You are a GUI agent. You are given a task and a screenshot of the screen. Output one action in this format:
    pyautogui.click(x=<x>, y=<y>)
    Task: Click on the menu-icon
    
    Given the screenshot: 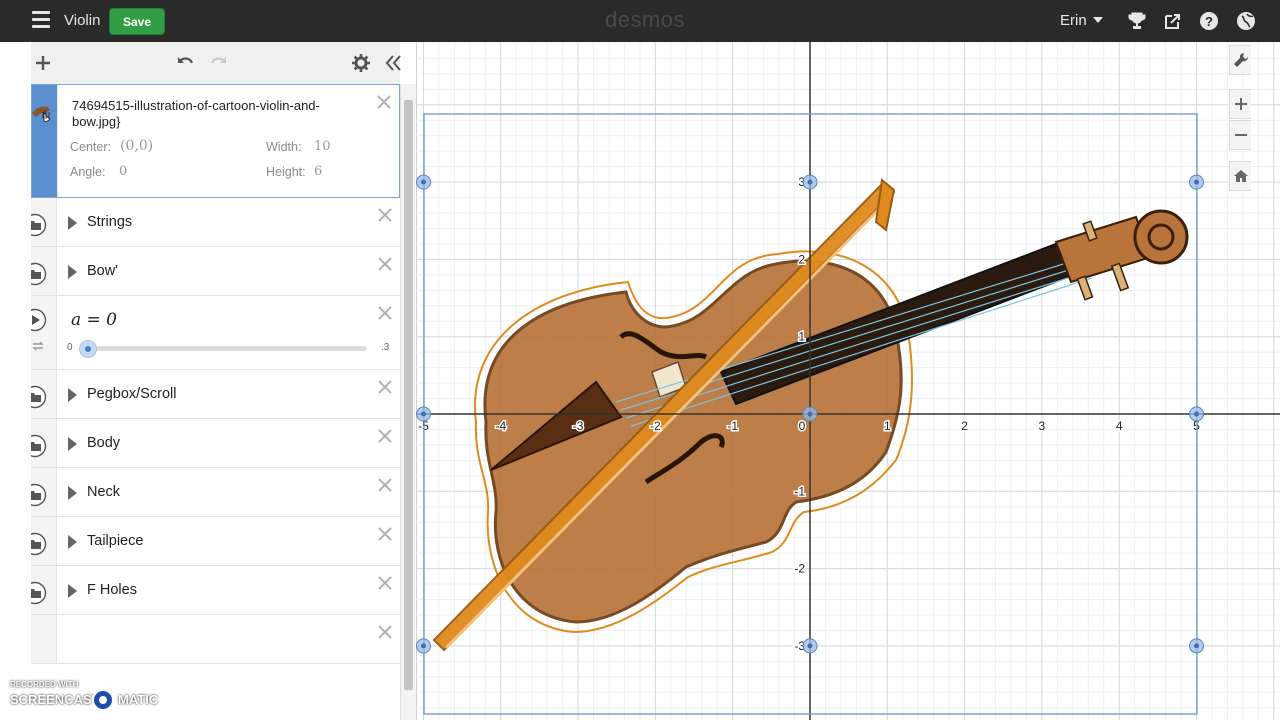 What is the action you would take?
    pyautogui.click(x=41, y=20)
    